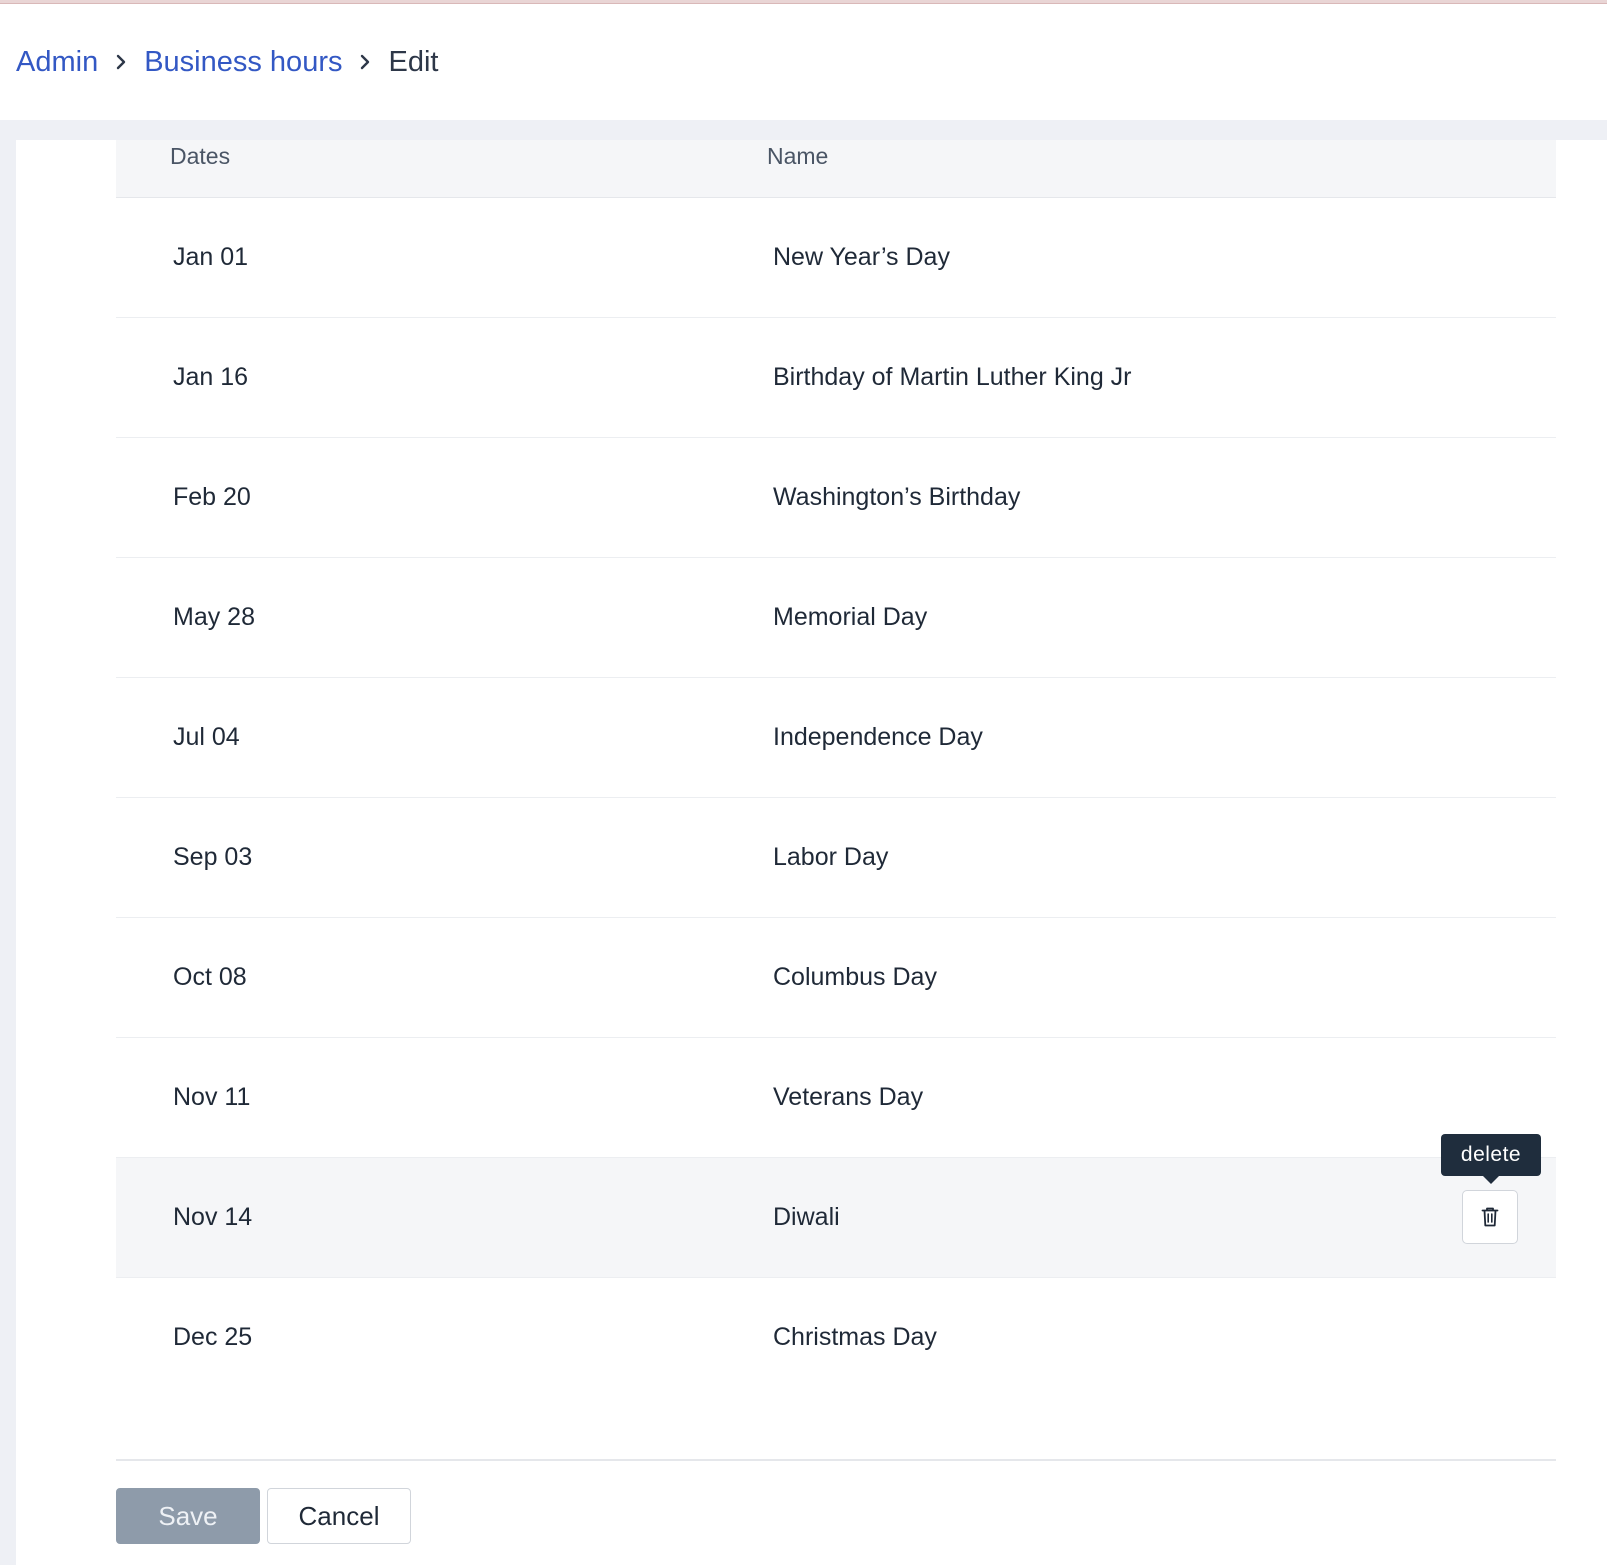 The height and width of the screenshot is (1565, 1607). Describe the element at coordinates (210, 977) in the screenshot. I see `row-date: Oct 08` at that location.